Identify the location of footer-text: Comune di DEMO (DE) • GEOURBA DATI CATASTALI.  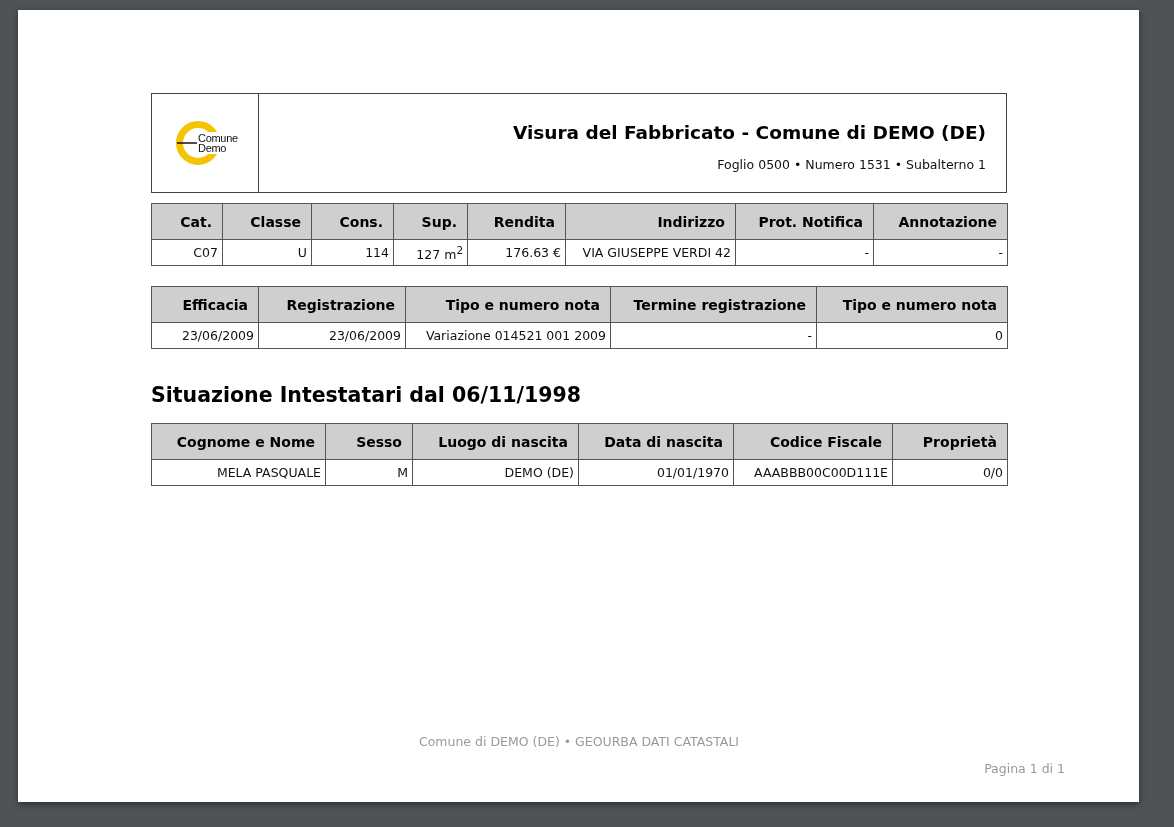
(579, 741).